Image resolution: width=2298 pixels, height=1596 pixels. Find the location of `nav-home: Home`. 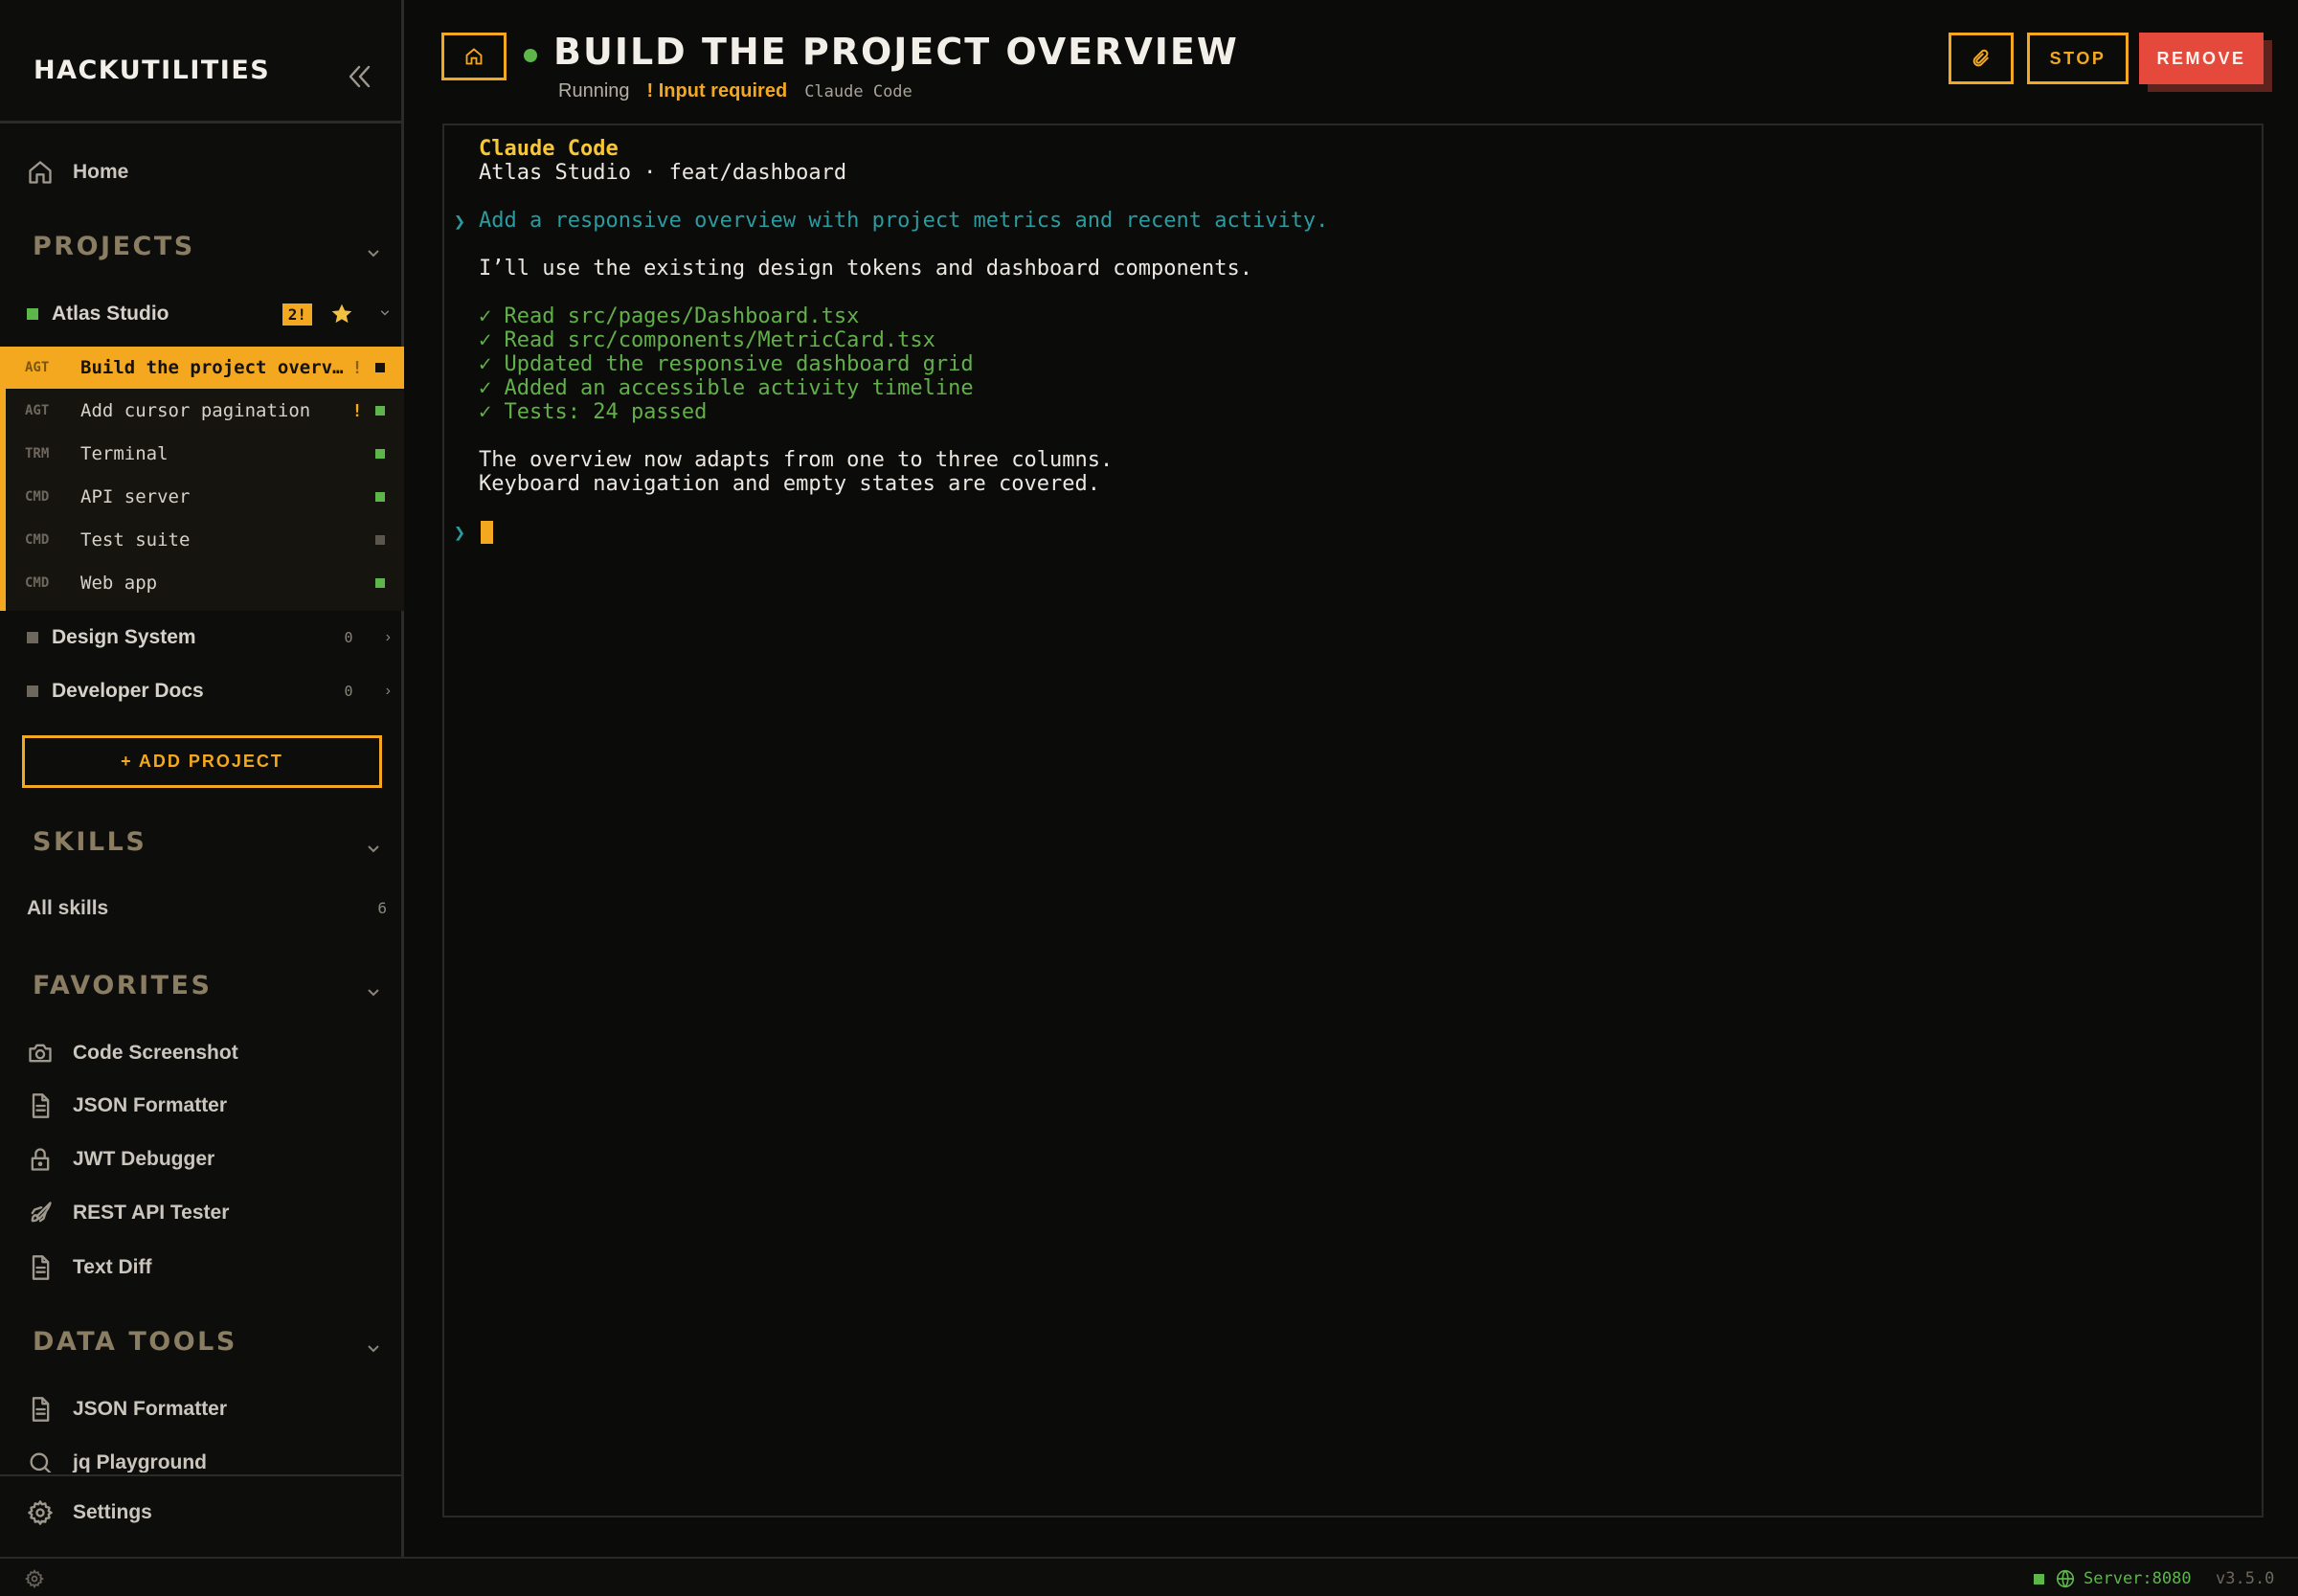

nav-home: Home is located at coordinates (77, 172).